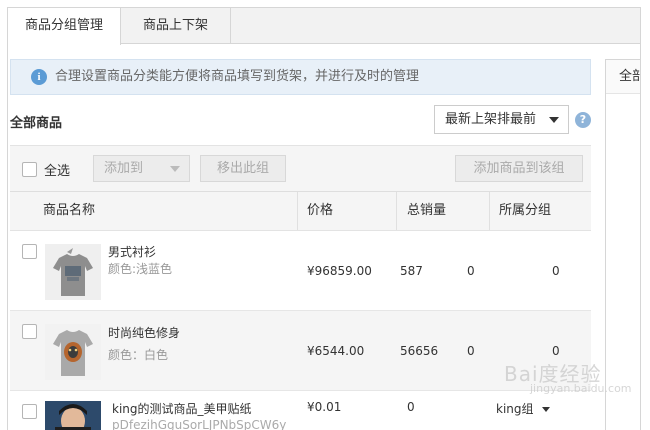 Image resolution: width=650 pixels, height=430 pixels. Describe the element at coordinates (491, 119) in the screenshot. I see `sort-select-label: 最新上架排最前` at that location.